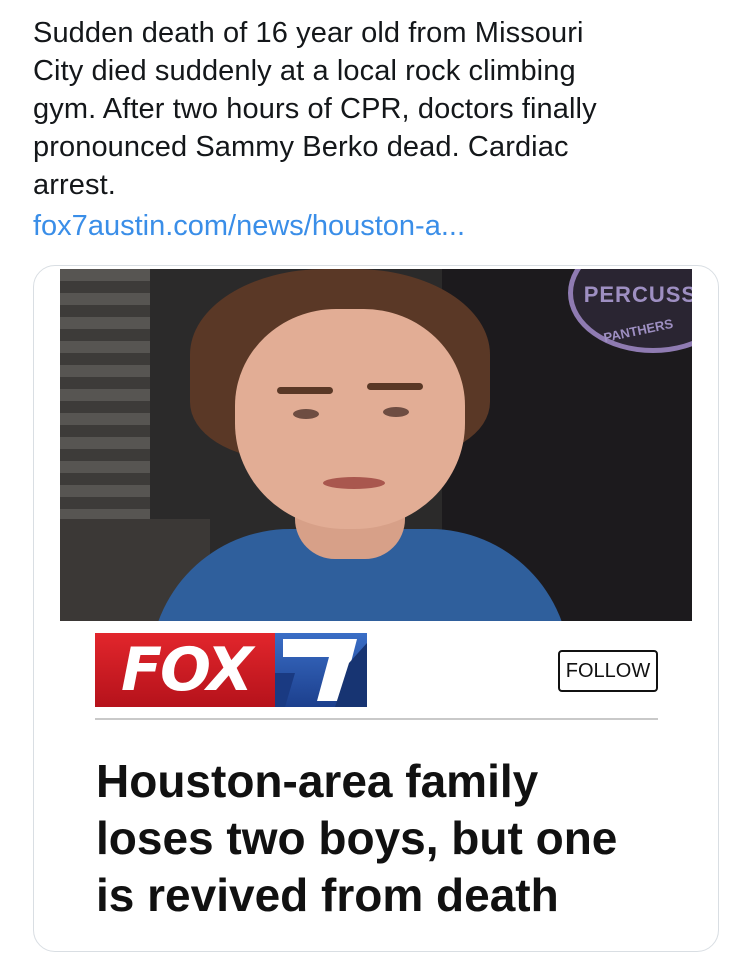 This screenshot has height=953, width=750. I want to click on headline-line: Houston-area family, so click(317, 781).